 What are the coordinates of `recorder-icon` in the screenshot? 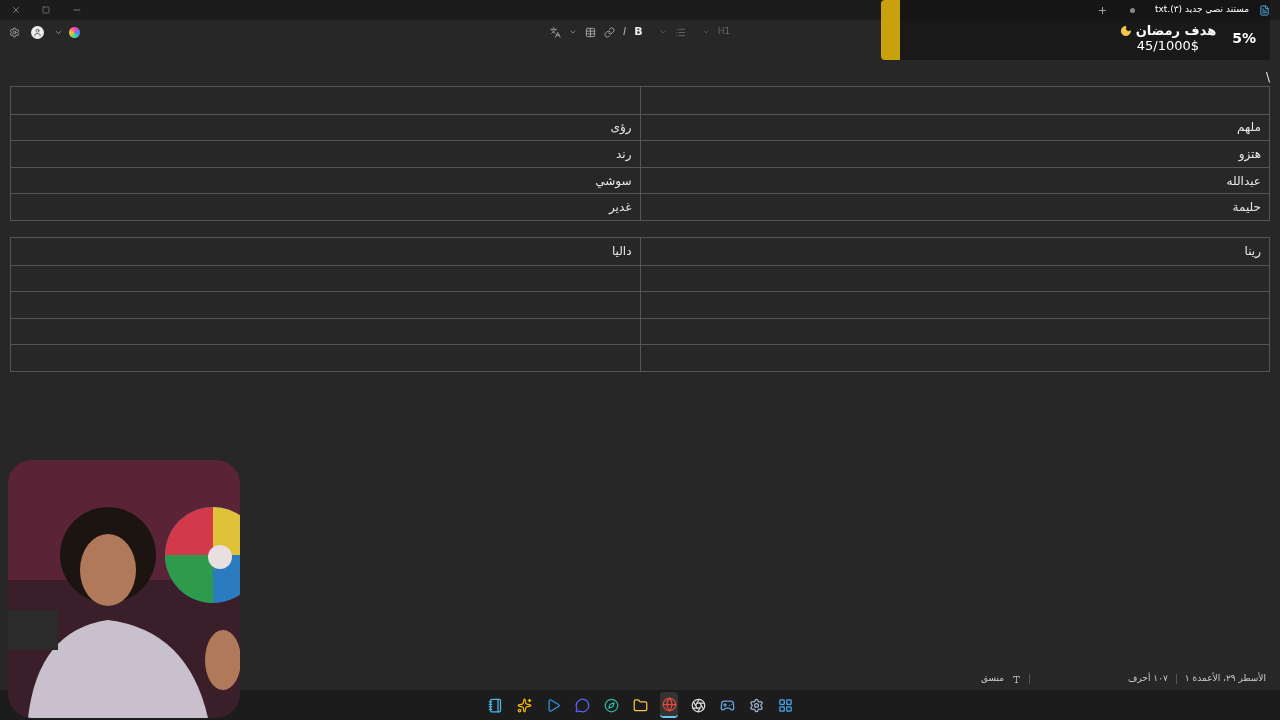 It's located at (698, 705).